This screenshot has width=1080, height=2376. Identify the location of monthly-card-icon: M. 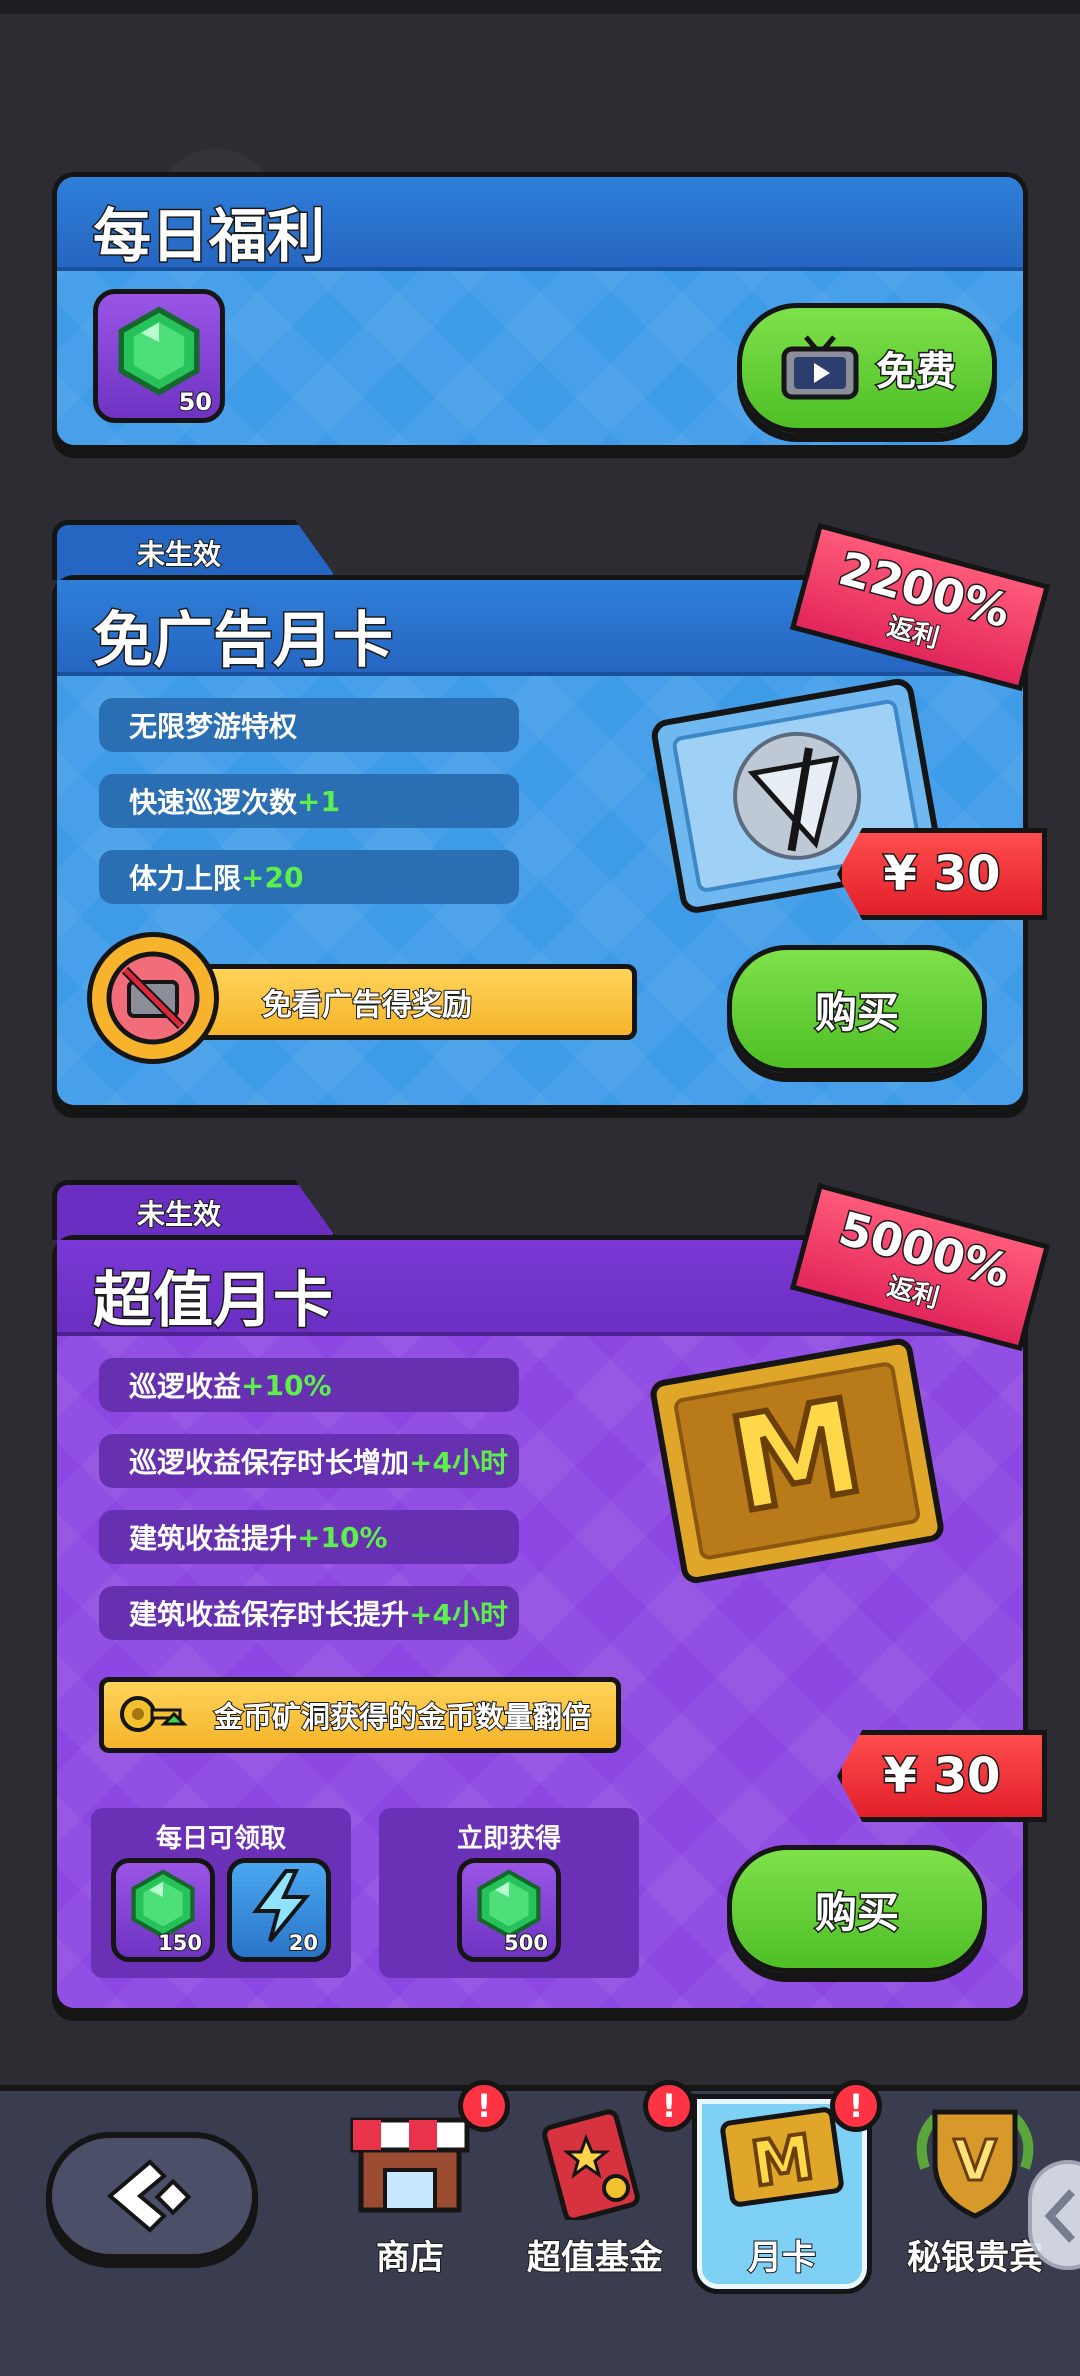
(782, 2157).